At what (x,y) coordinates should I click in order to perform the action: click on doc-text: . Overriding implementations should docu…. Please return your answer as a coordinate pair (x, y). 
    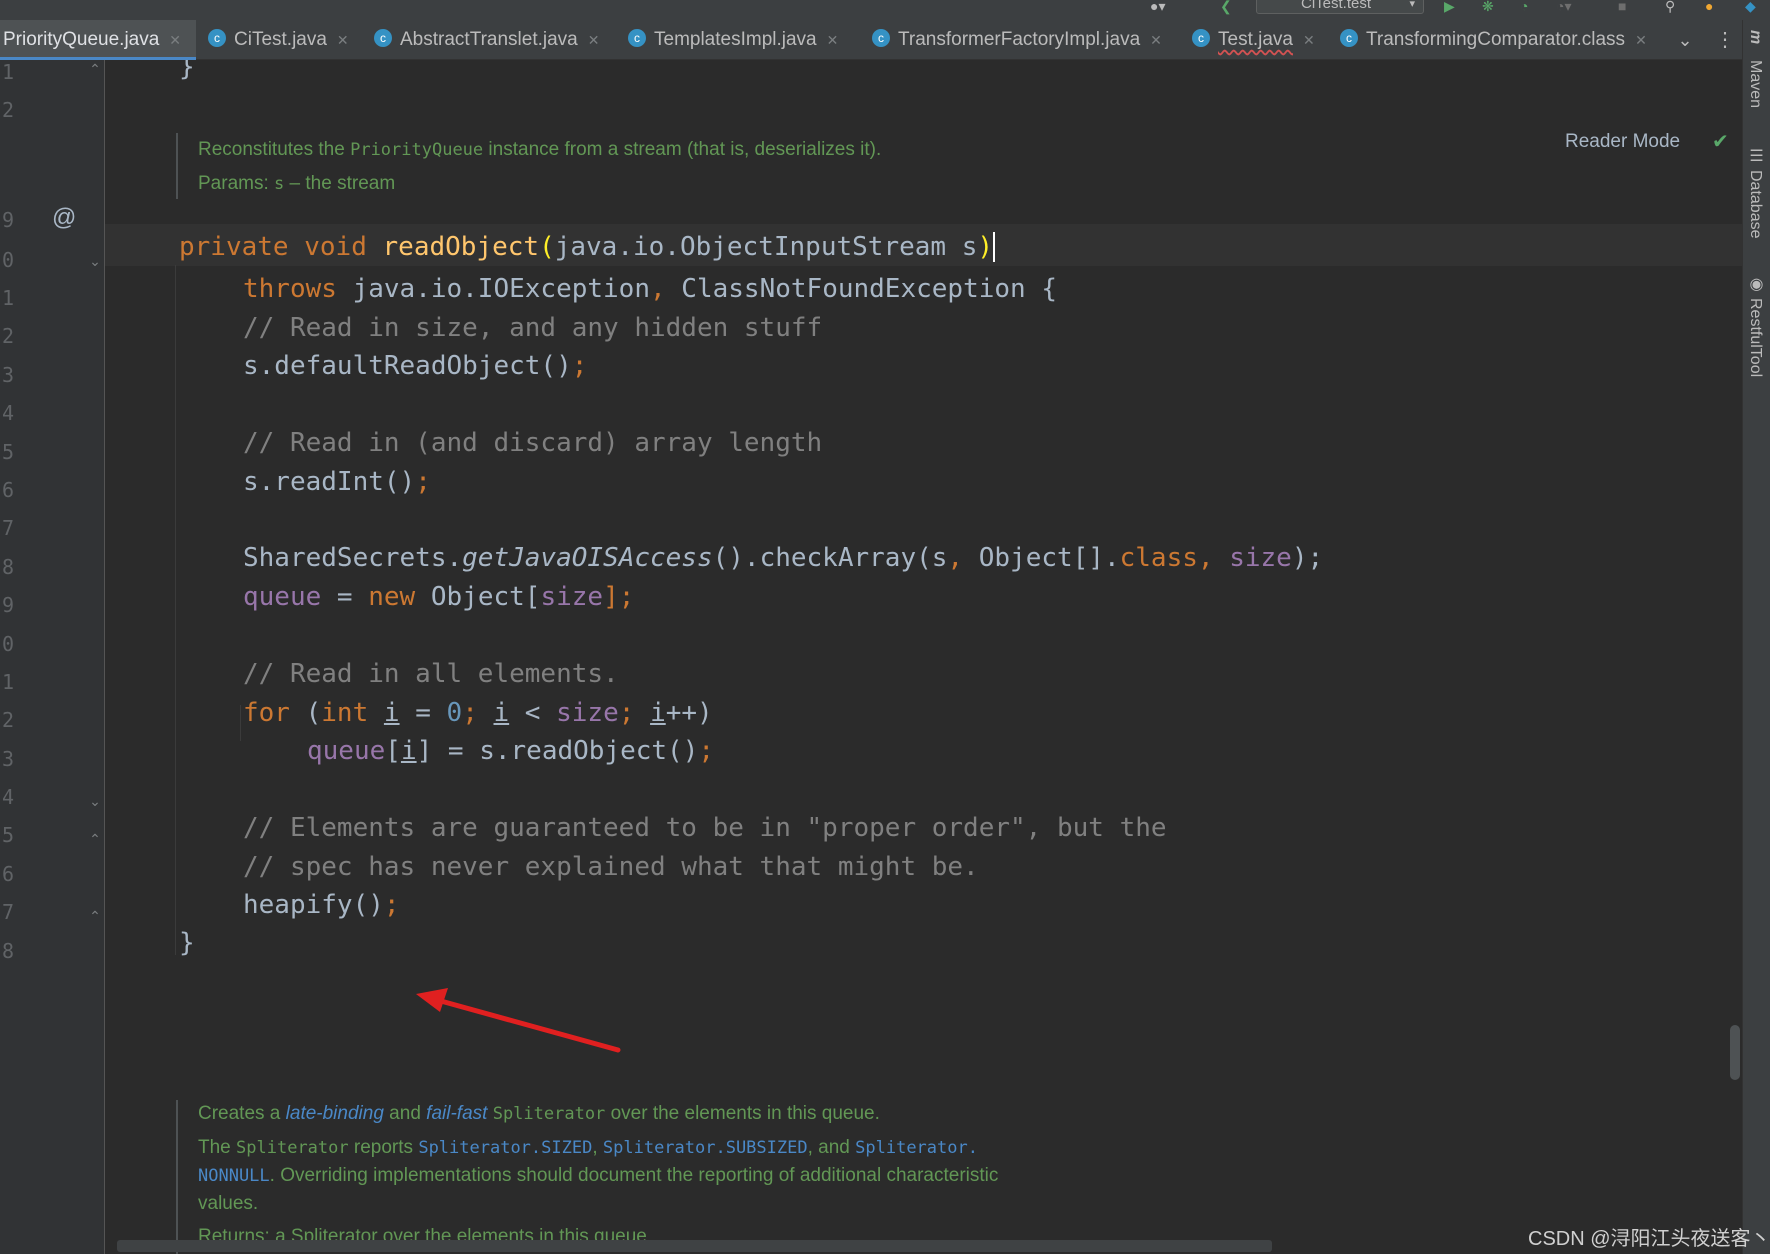
    Looking at the image, I should click on (634, 1175).